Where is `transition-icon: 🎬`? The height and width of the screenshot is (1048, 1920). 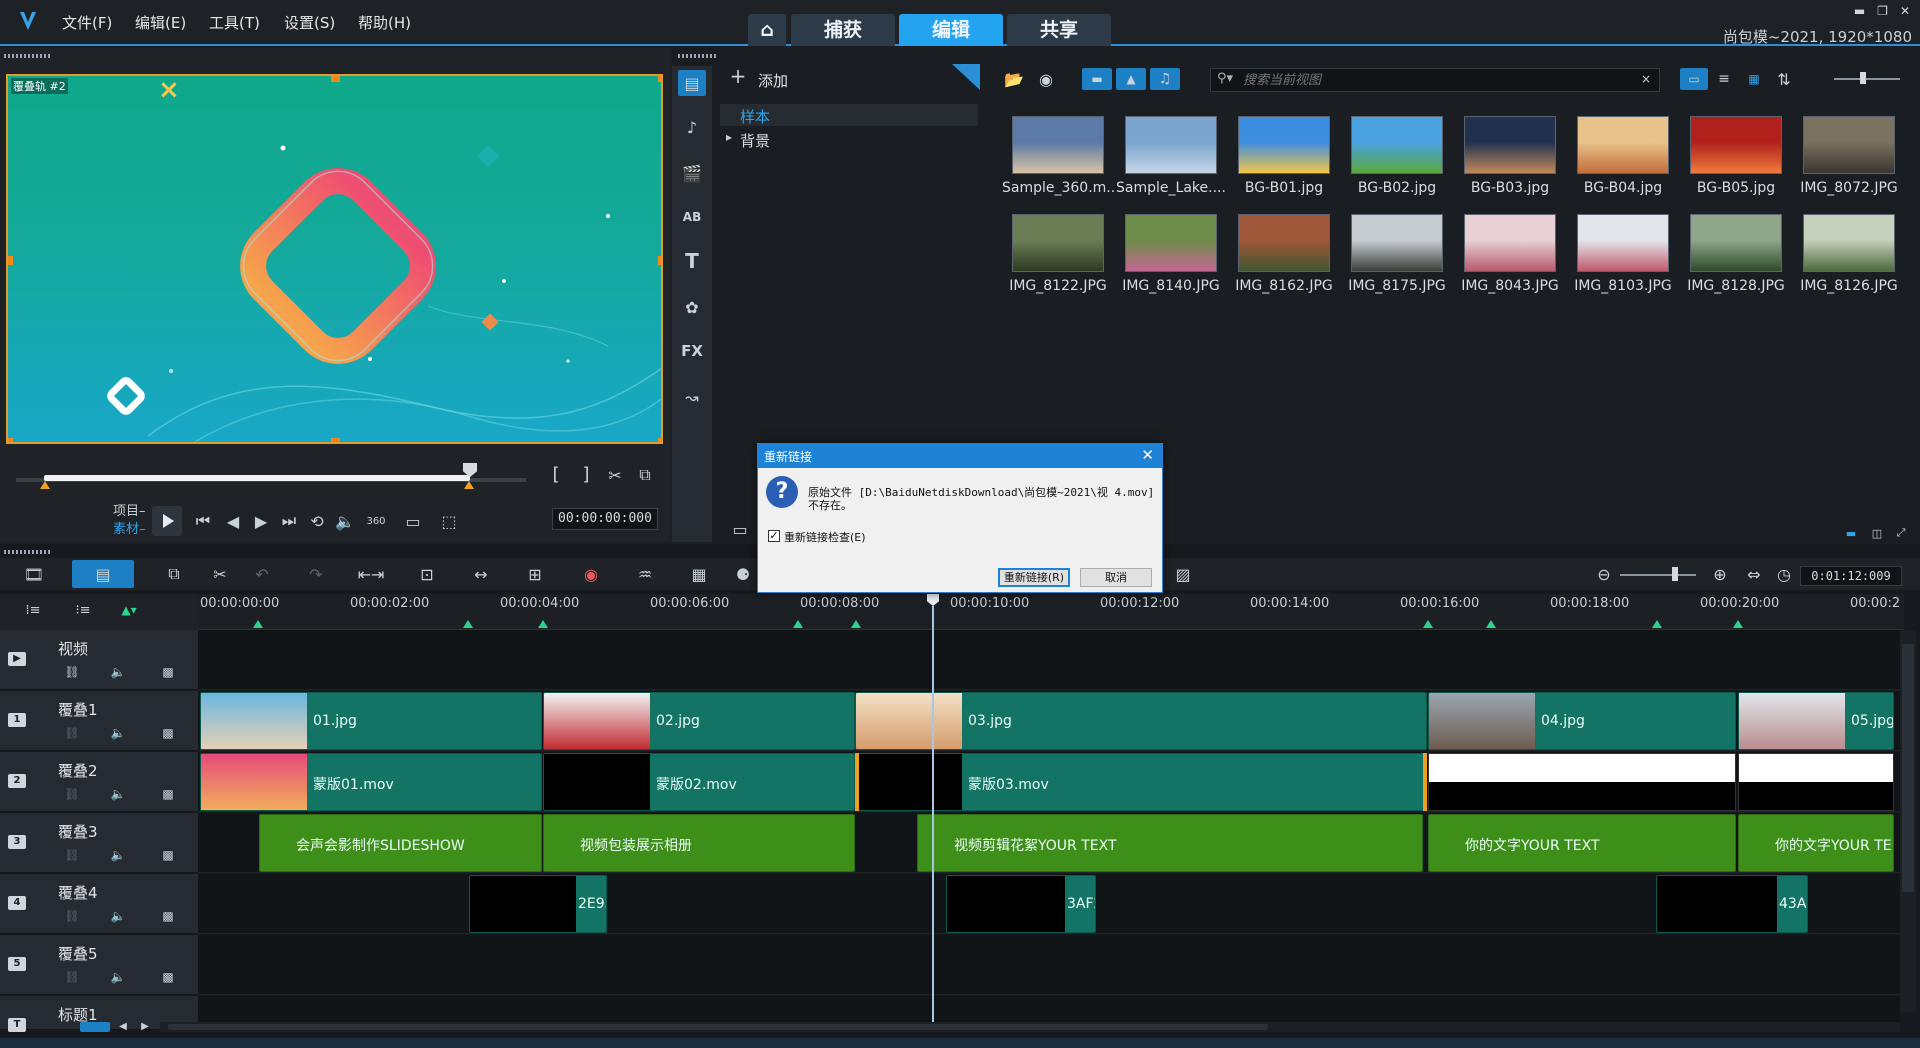 transition-icon: 🎬 is located at coordinates (692, 173).